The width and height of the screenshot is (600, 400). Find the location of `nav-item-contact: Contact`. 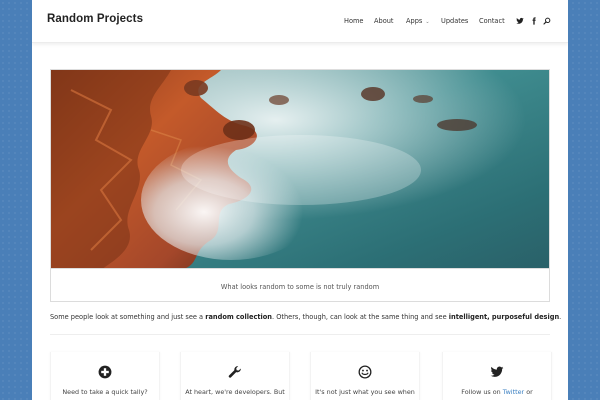

nav-item-contact: Contact is located at coordinates (492, 21).